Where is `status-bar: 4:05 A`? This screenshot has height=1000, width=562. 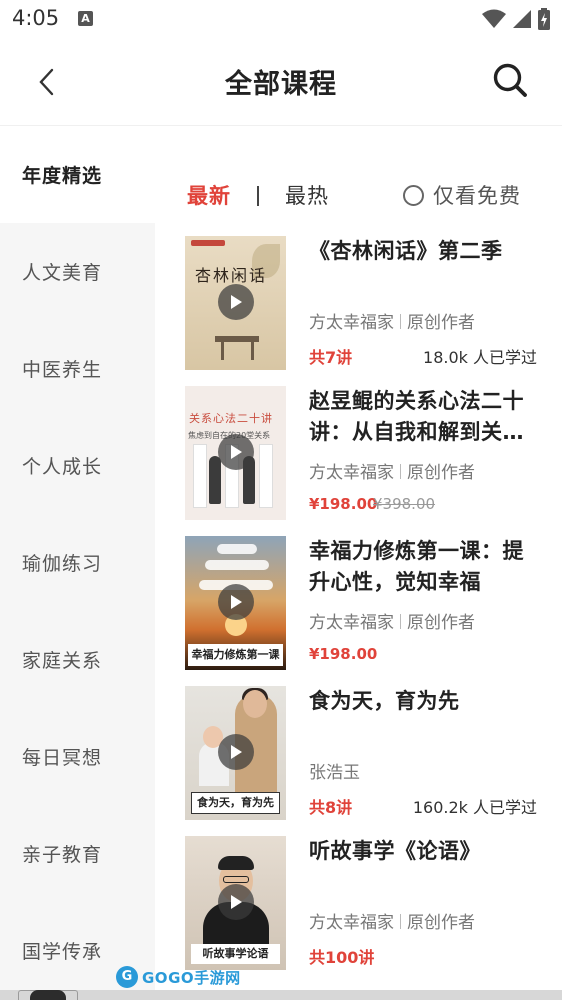
status-bar: 4:05 A is located at coordinates (281, 19).